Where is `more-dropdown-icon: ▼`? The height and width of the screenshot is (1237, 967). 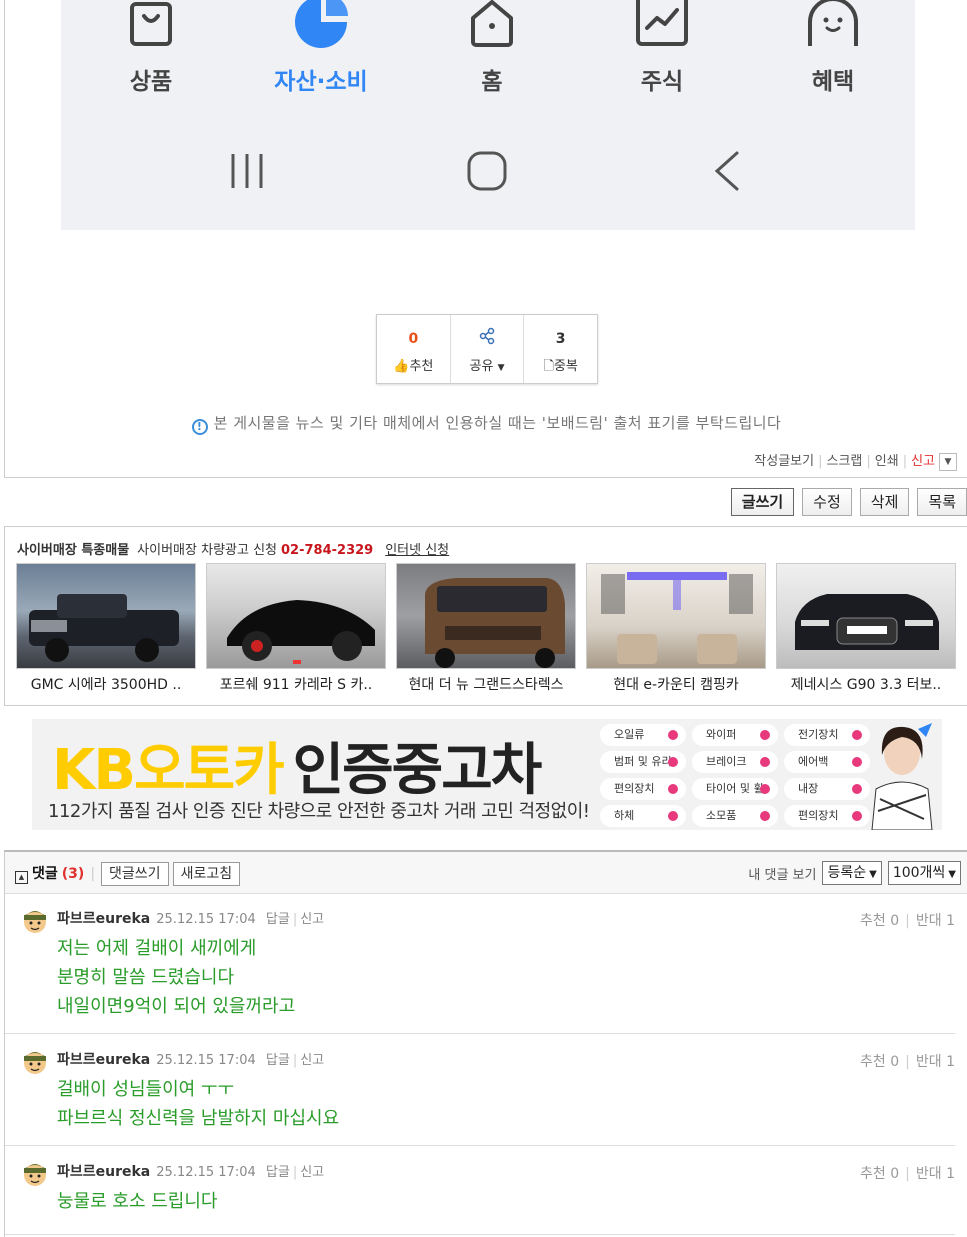
more-dropdown-icon: ▼ is located at coordinates (948, 461).